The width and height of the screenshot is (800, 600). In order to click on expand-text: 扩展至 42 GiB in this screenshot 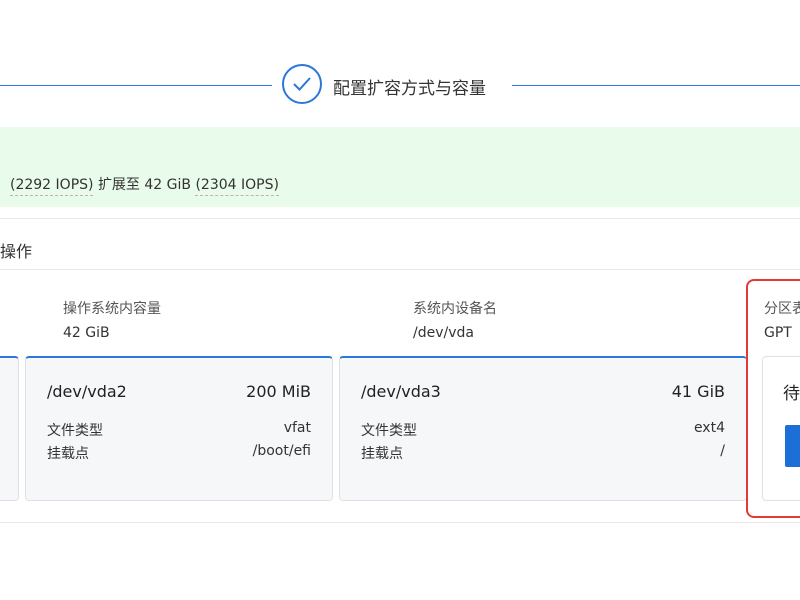, I will do `click(144, 185)`.